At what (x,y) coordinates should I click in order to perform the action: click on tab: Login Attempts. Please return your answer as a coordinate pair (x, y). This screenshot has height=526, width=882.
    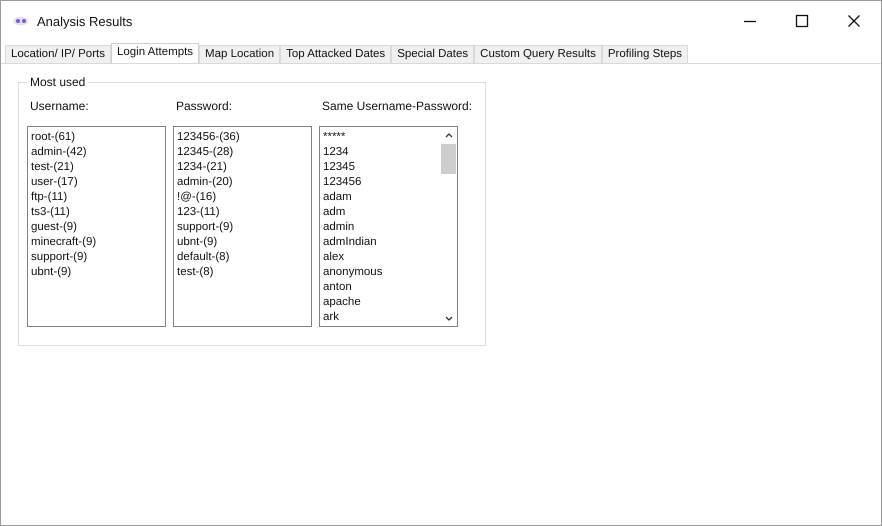
    Looking at the image, I should click on (155, 53).